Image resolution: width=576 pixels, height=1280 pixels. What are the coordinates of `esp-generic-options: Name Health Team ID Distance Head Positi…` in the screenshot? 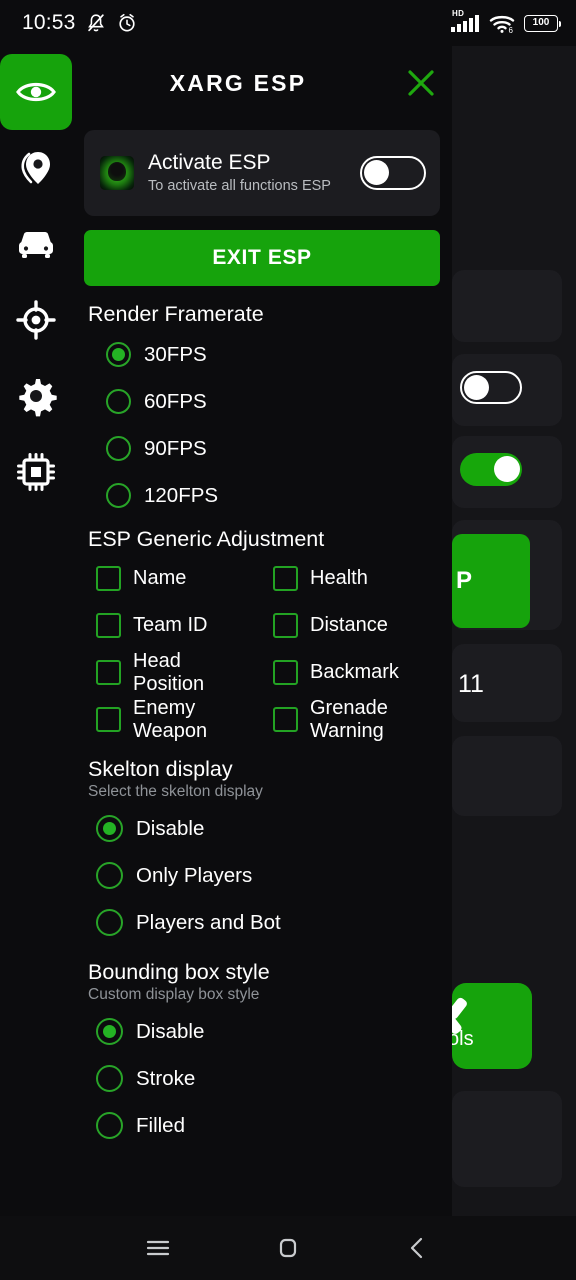 It's located at (262, 649).